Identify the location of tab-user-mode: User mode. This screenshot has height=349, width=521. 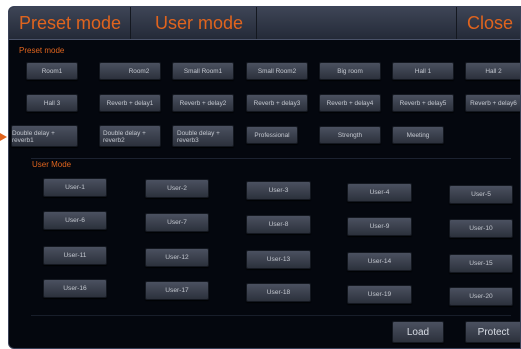
(194, 23).